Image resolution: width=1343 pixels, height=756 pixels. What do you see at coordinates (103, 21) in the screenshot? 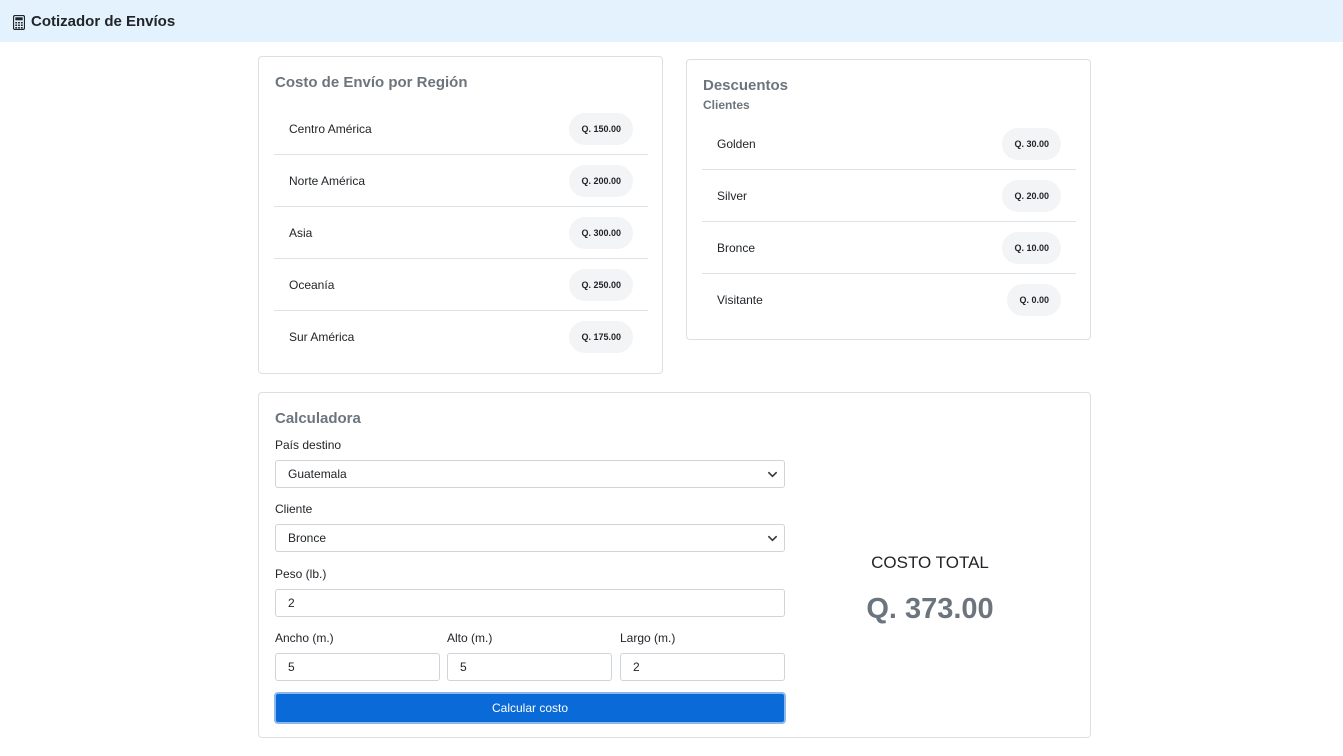
I see `app-title: Cotizador de Envíos` at bounding box center [103, 21].